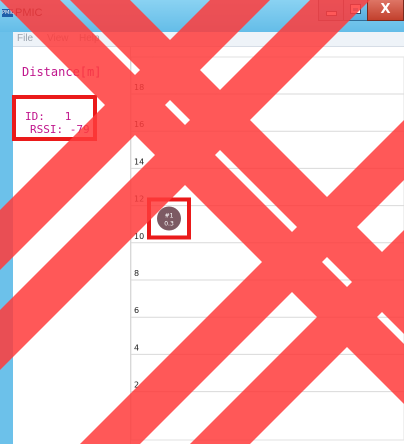 Image resolution: width=404 pixels, height=444 pixels. I want to click on y-tick-label: 10, so click(139, 236).